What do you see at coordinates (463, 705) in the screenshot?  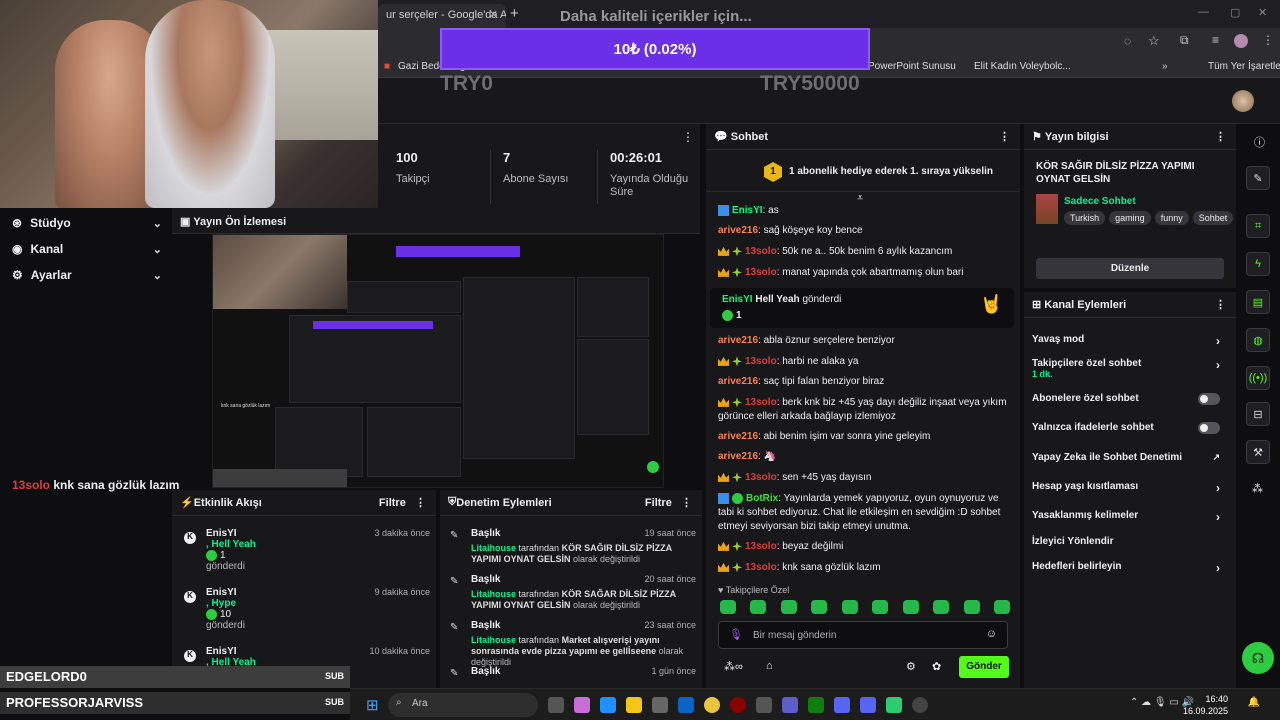 I see `taskbar-search: ⌕ Ara` at bounding box center [463, 705].